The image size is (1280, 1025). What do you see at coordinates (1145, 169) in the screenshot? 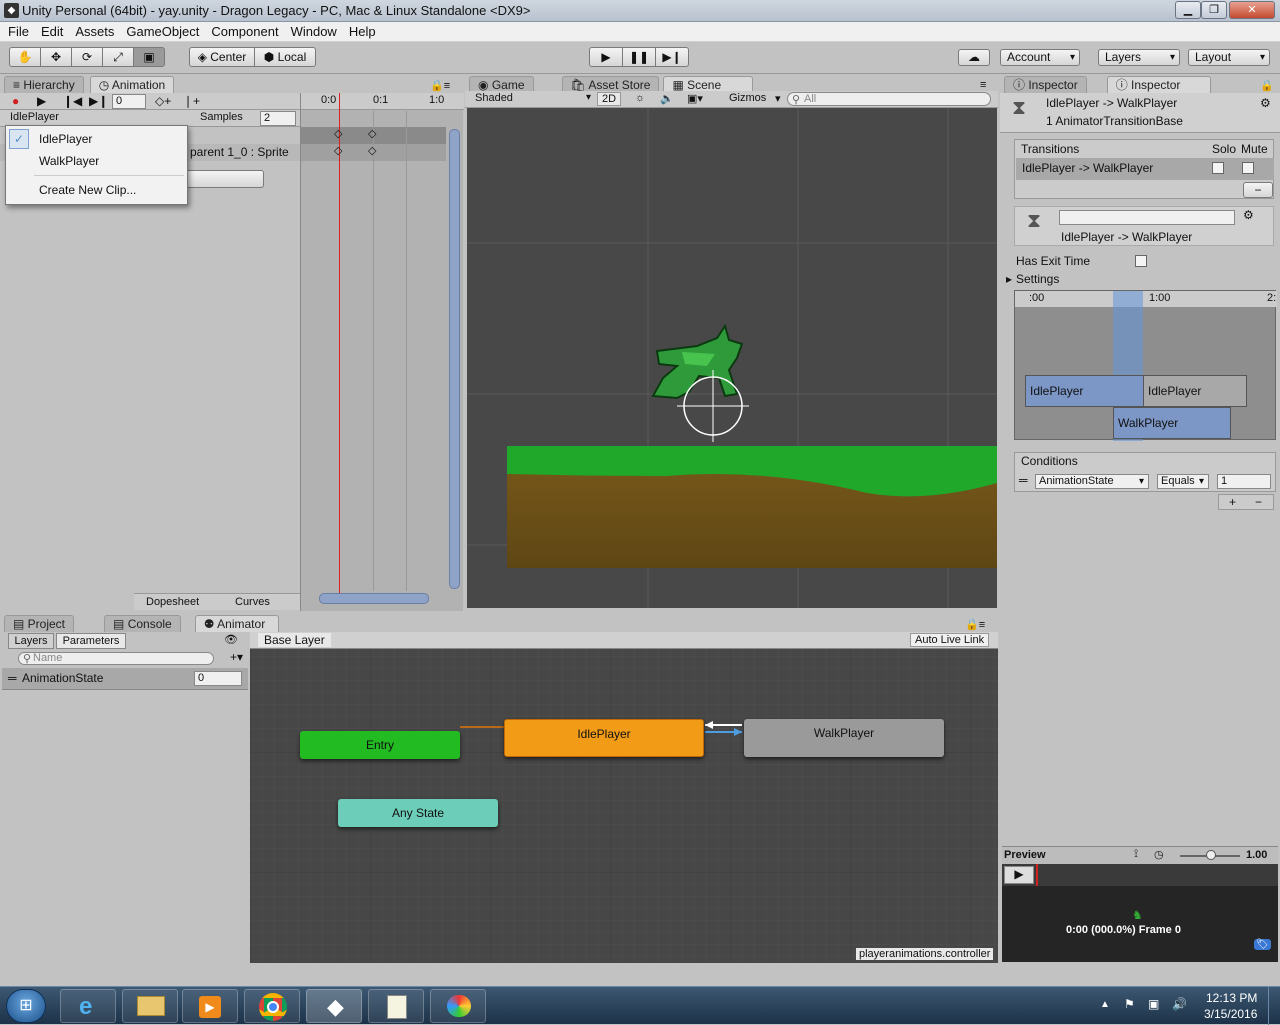
I see `transition-row: IdlePlayer -> WalkPlayer` at bounding box center [1145, 169].